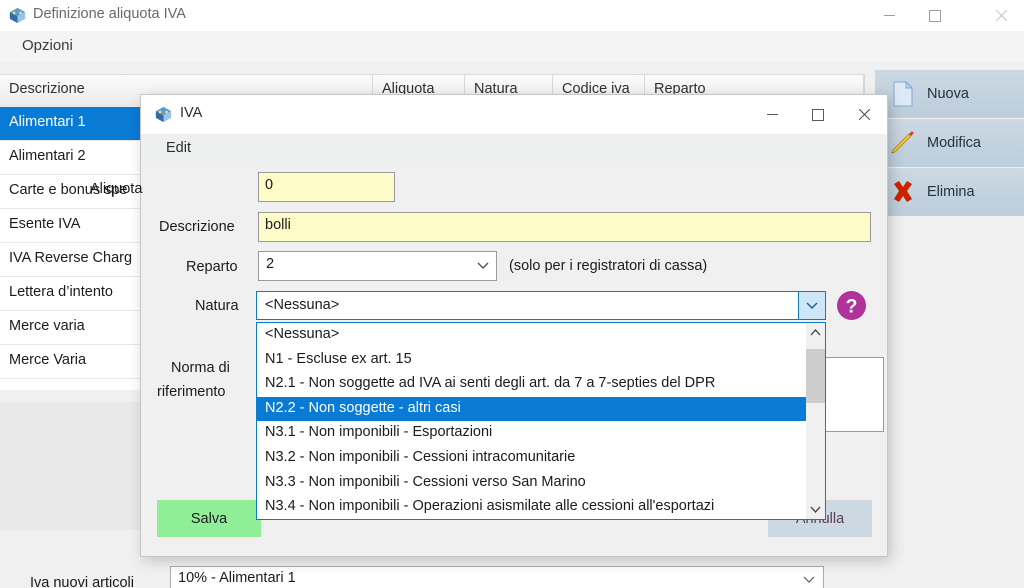 This screenshot has height=588, width=1024. What do you see at coordinates (903, 94) in the screenshot?
I see `new-document-icon` at bounding box center [903, 94].